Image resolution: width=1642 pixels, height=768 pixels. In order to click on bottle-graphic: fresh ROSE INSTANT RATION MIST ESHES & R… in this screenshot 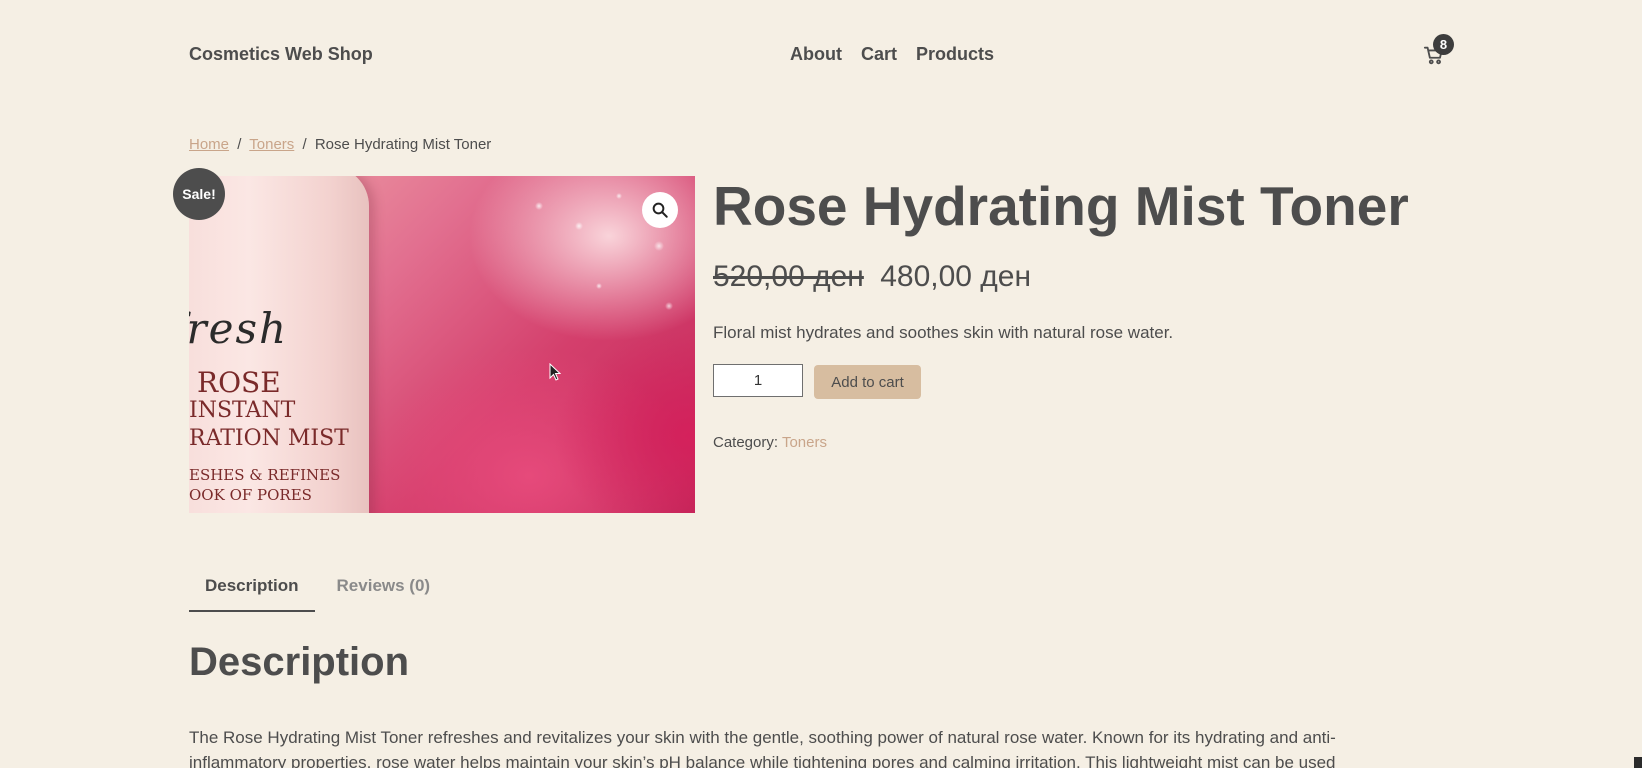, I will do `click(279, 344)`.